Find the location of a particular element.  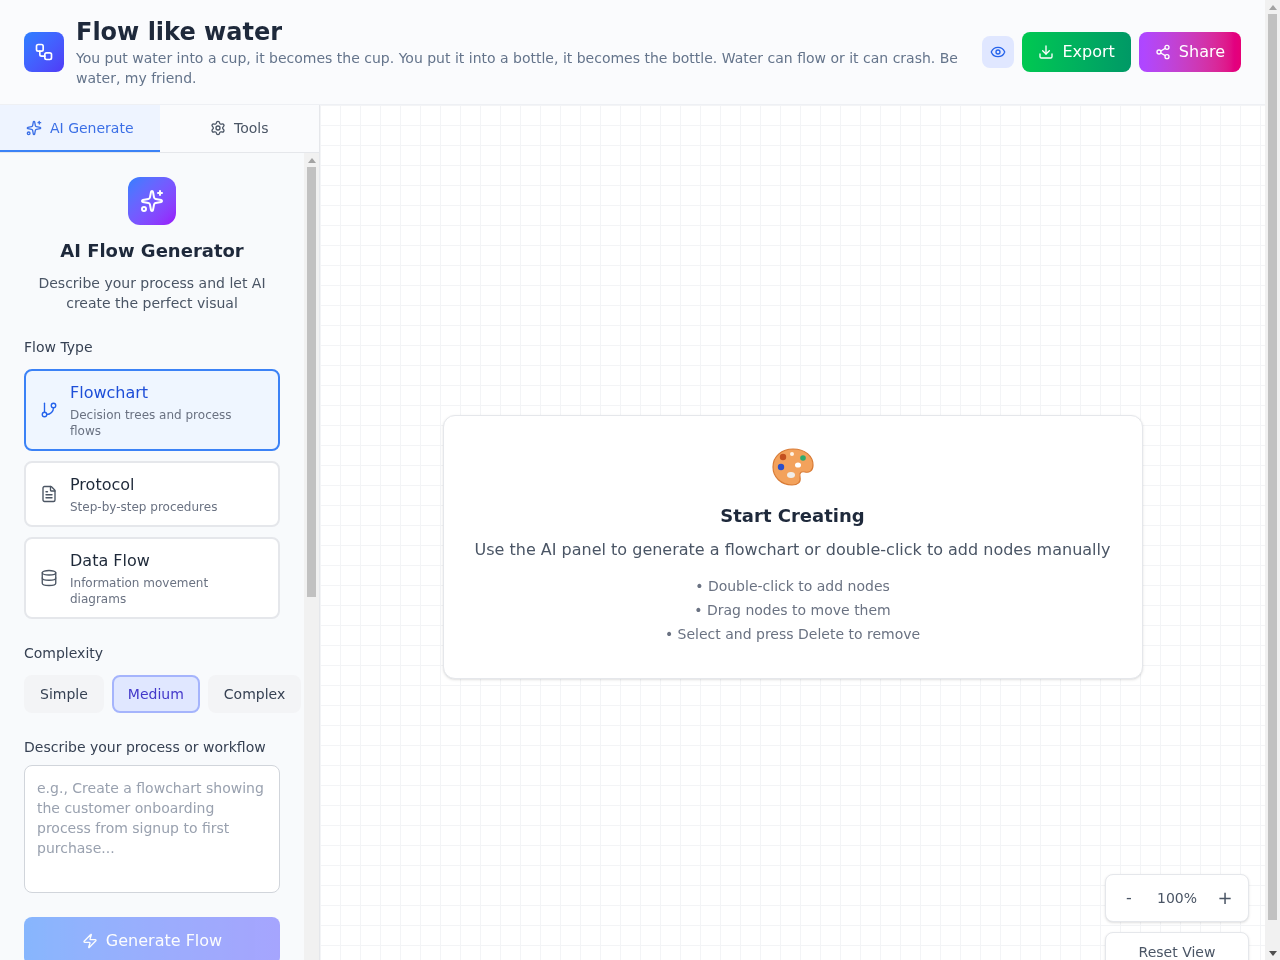

preview-button is located at coordinates (998, 52).